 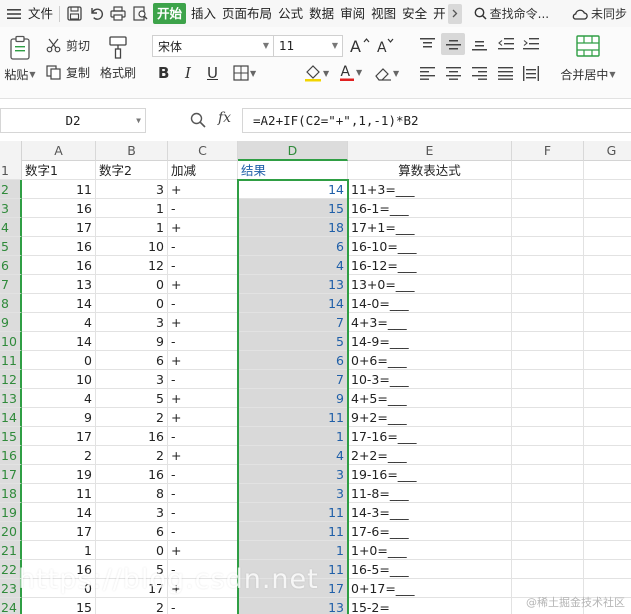 What do you see at coordinates (430, 569) in the screenshot?
I see `cell-e: 16-5=___` at bounding box center [430, 569].